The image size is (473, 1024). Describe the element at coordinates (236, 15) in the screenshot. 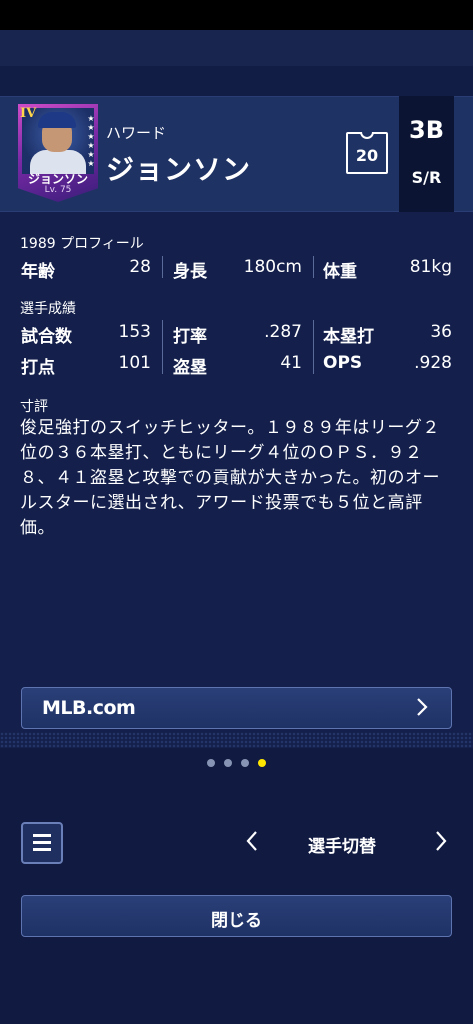

I see `status-bar` at that location.